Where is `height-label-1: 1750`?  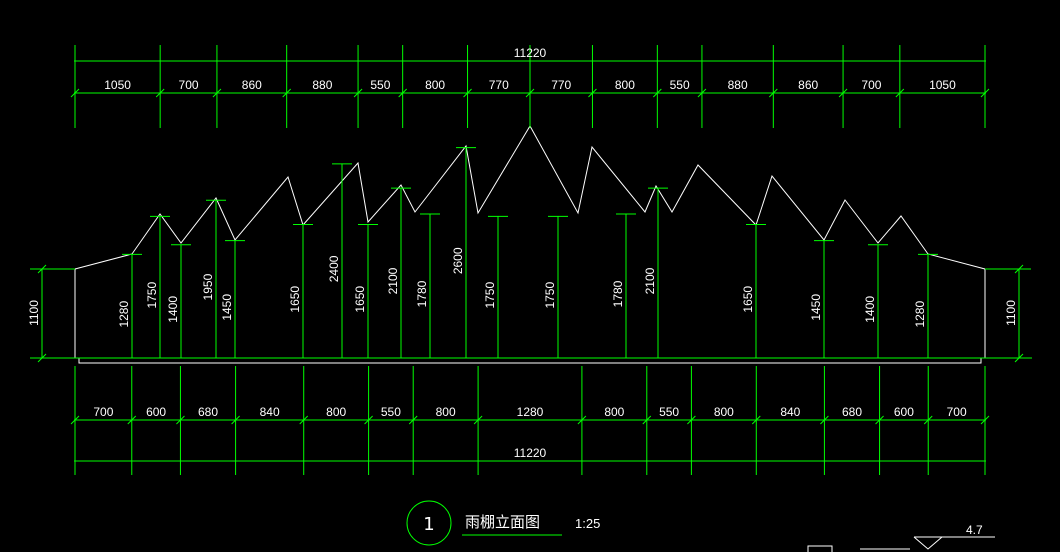
height-label-1: 1750 is located at coordinates (152, 295).